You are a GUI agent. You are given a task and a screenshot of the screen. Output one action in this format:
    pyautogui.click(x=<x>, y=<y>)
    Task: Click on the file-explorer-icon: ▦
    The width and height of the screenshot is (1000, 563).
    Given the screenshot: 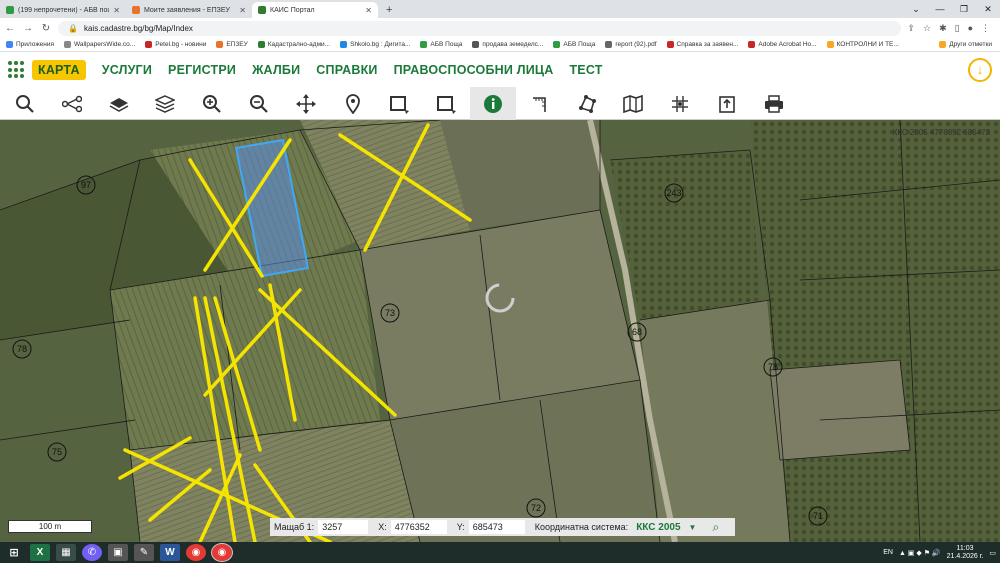 What is the action you would take?
    pyautogui.click(x=66, y=552)
    